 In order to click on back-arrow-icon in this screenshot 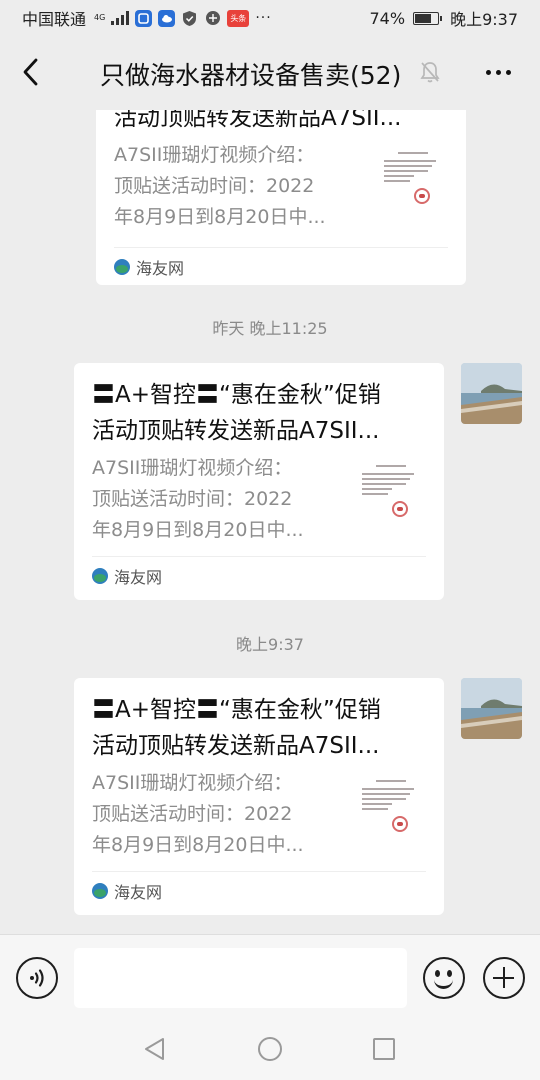, I will do `click(30, 72)`.